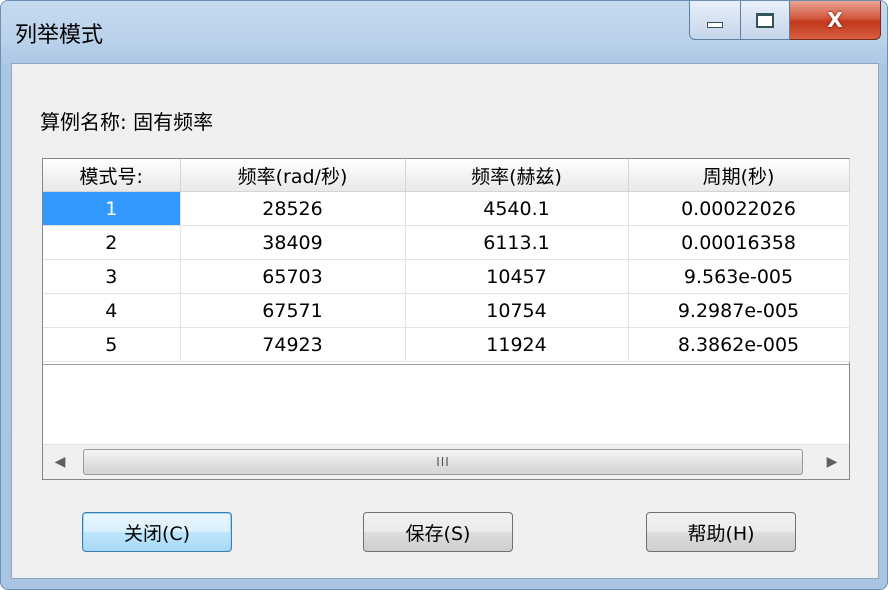  I want to click on column-header-mode: 模式号:, so click(112, 175).